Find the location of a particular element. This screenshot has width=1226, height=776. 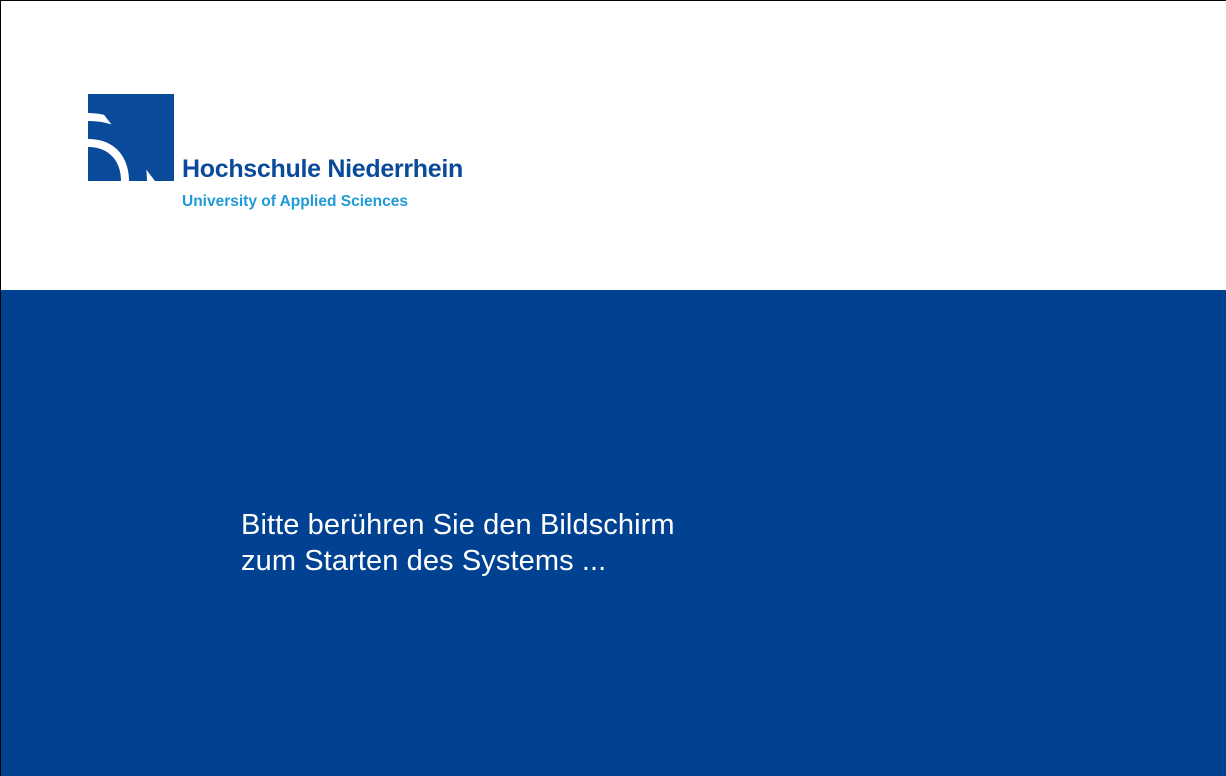

brand-name: Hochschule Niederrhein is located at coordinates (322, 169).